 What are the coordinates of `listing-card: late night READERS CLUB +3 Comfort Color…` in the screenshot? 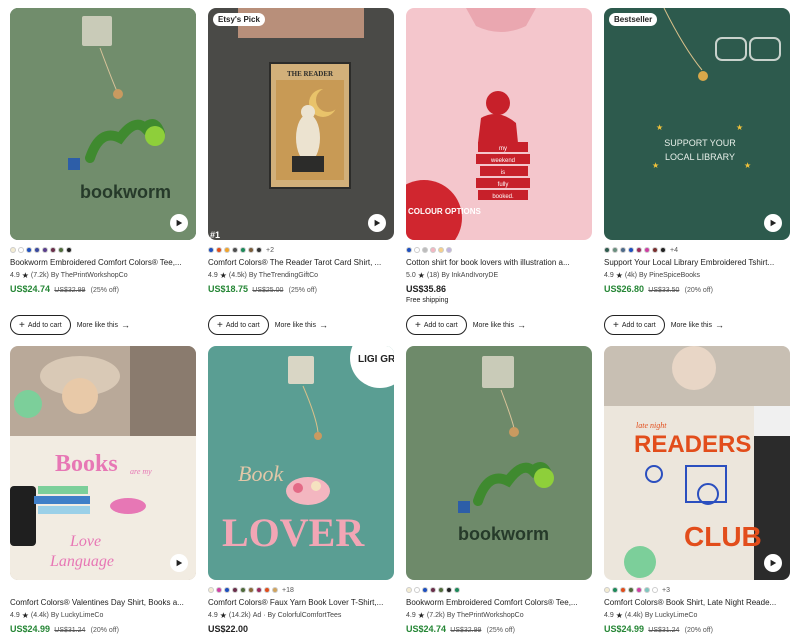 It's located at (697, 490).